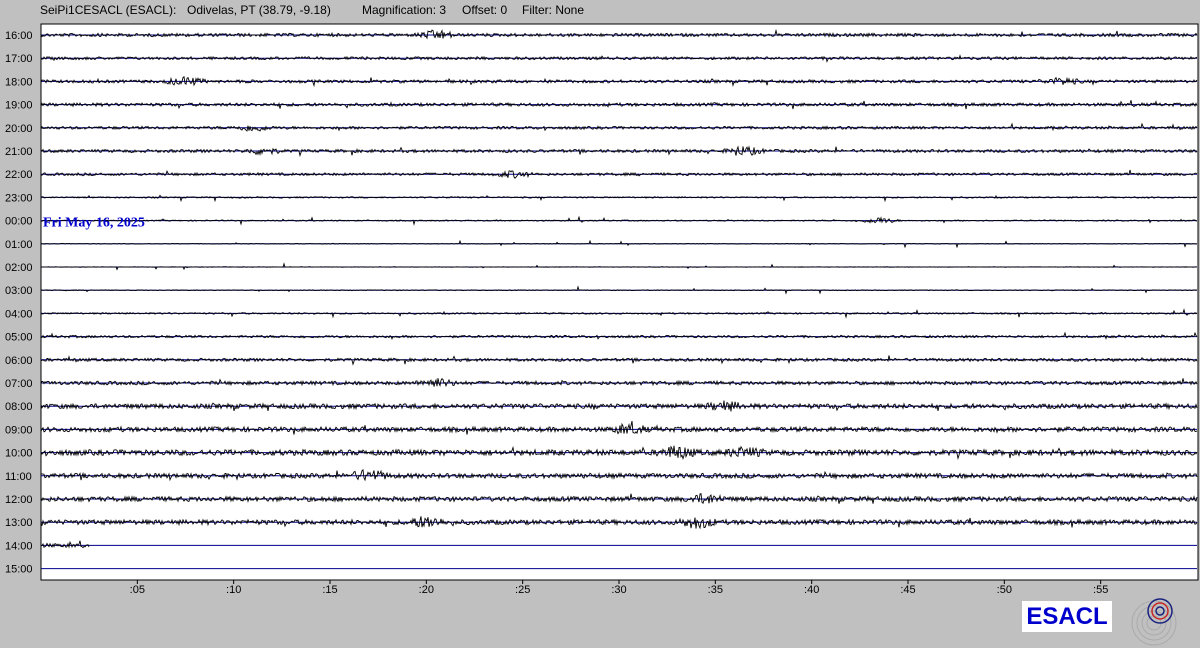  What do you see at coordinates (907, 590) in the screenshot?
I see `x-tick-label: :45` at bounding box center [907, 590].